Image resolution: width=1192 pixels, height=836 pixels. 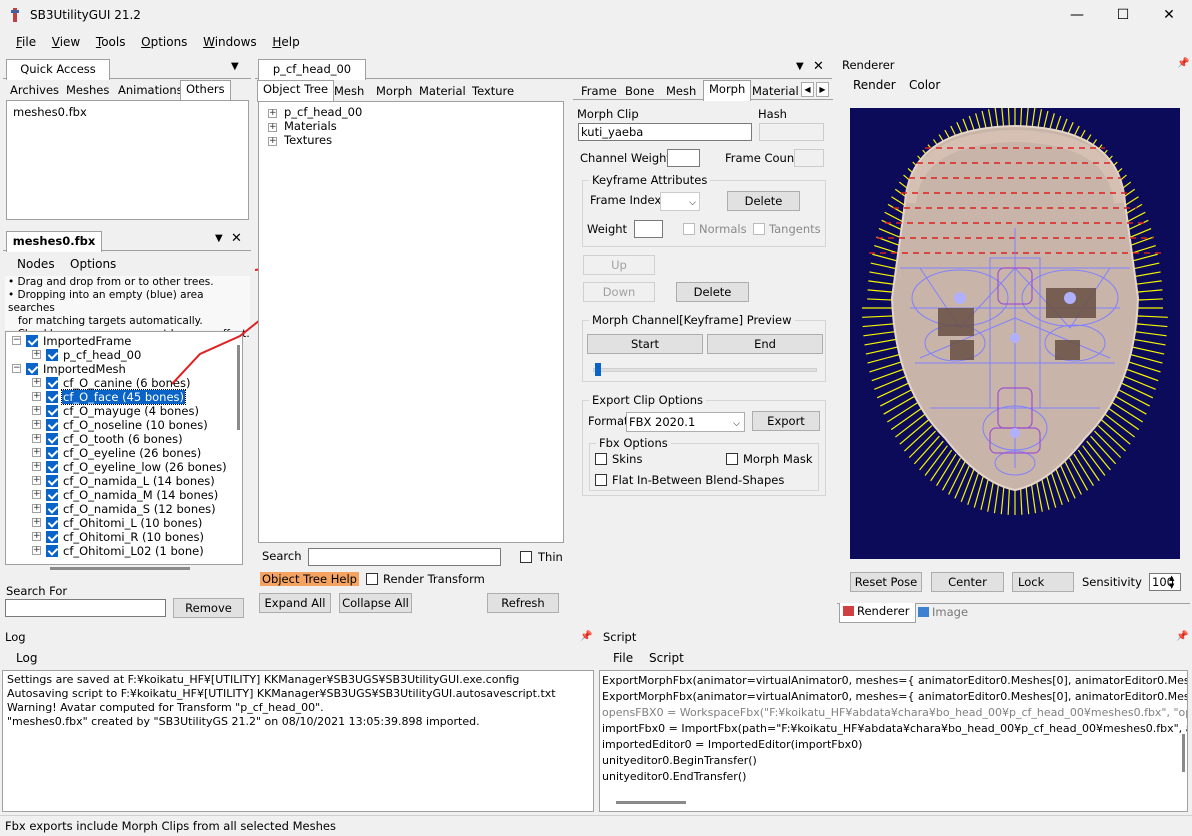 I want to click on thin-checkbox, so click(x=526, y=557).